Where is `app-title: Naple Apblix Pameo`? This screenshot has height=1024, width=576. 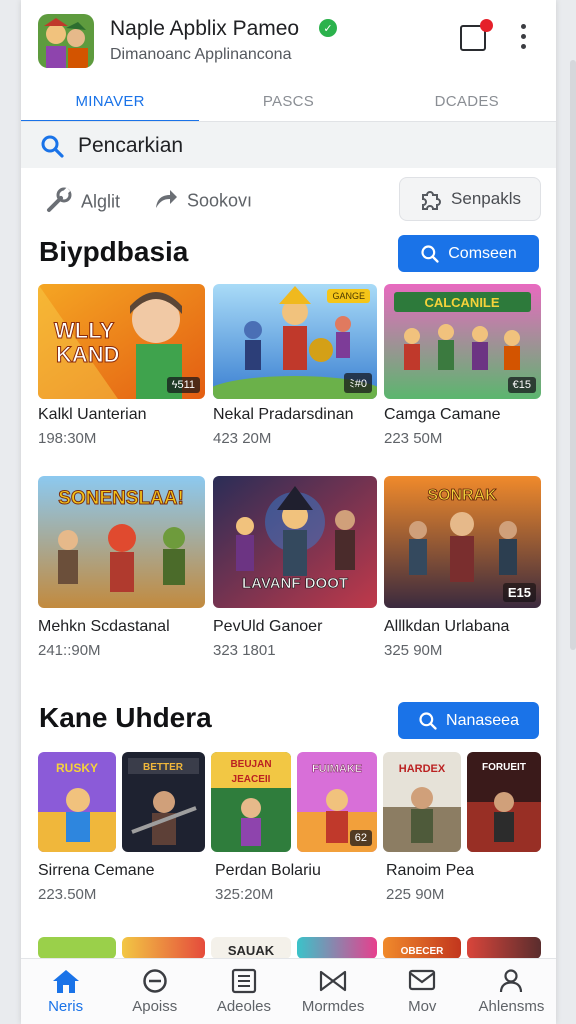 app-title: Naple Apblix Pameo is located at coordinates (205, 28).